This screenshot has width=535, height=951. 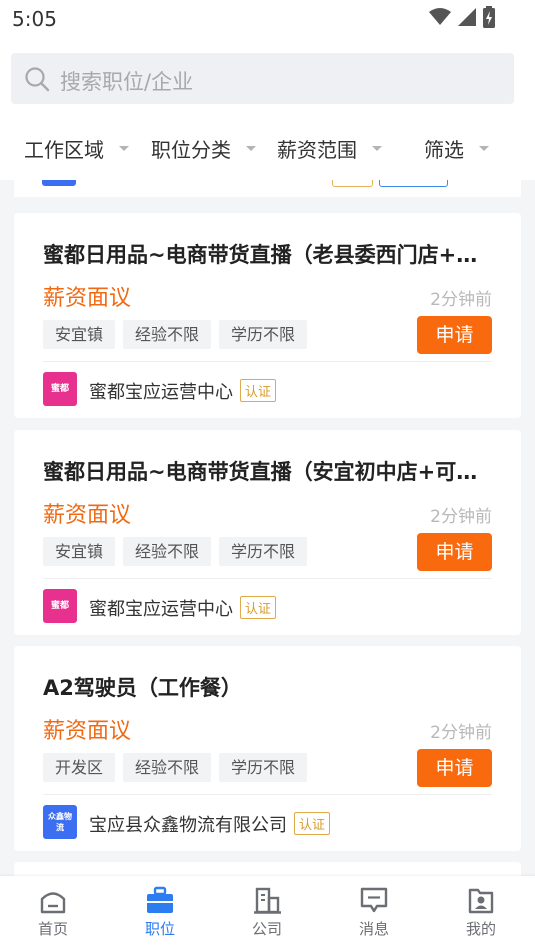 I want to click on search-bar-container: 搜索职位/企业, so click(x=267, y=78).